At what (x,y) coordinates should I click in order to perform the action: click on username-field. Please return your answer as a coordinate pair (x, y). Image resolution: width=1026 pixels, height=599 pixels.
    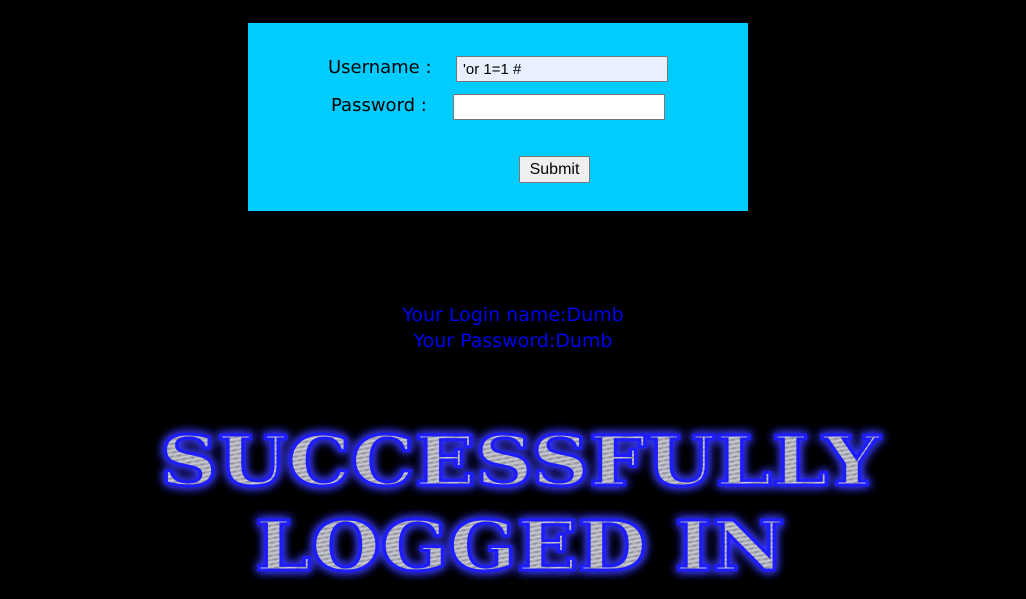
    Looking at the image, I should click on (562, 69).